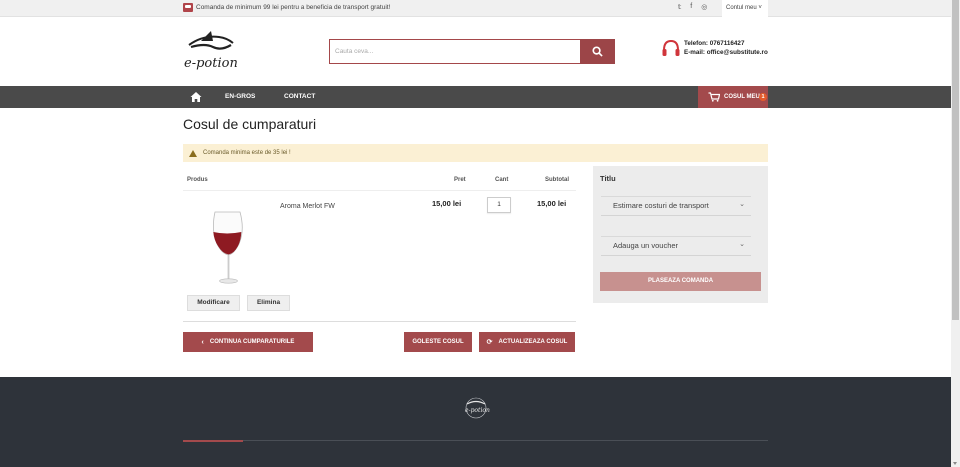  Describe the element at coordinates (763, 97) in the screenshot. I see `cart-count-badge: 1` at that location.